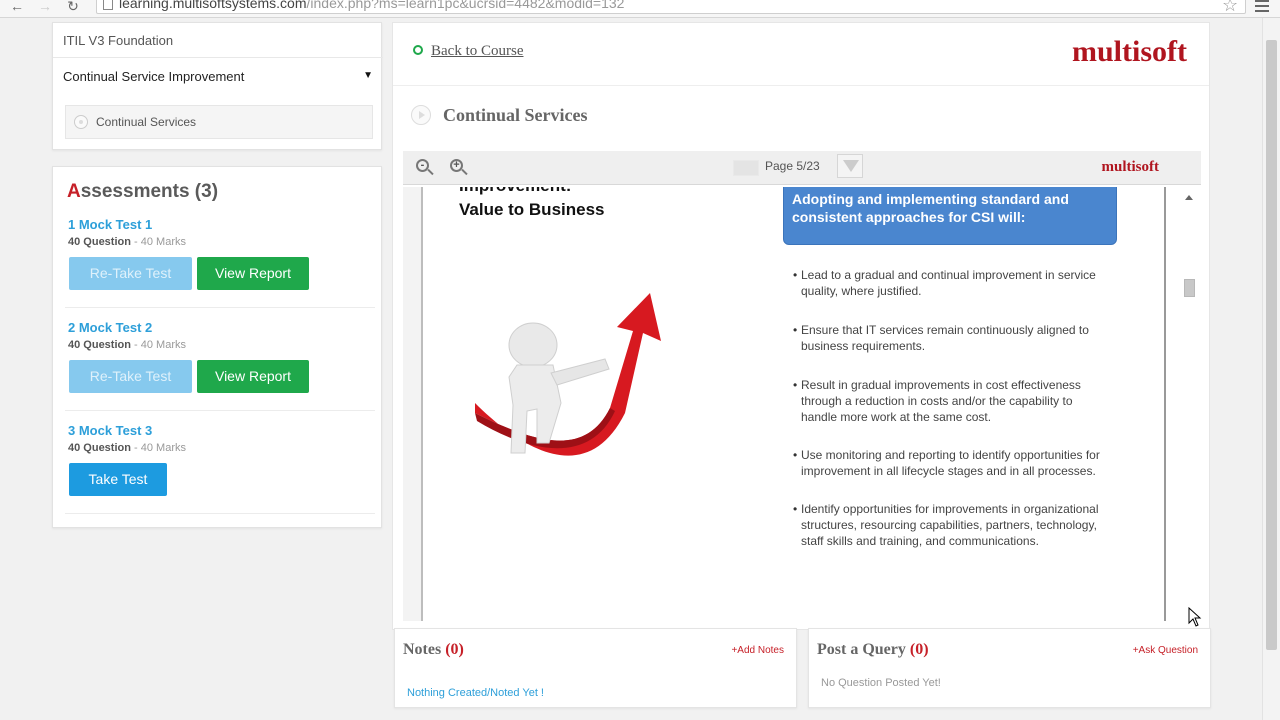 The height and width of the screenshot is (720, 1280). What do you see at coordinates (1189, 288) in the screenshot?
I see `scrollbar-thumb` at bounding box center [1189, 288].